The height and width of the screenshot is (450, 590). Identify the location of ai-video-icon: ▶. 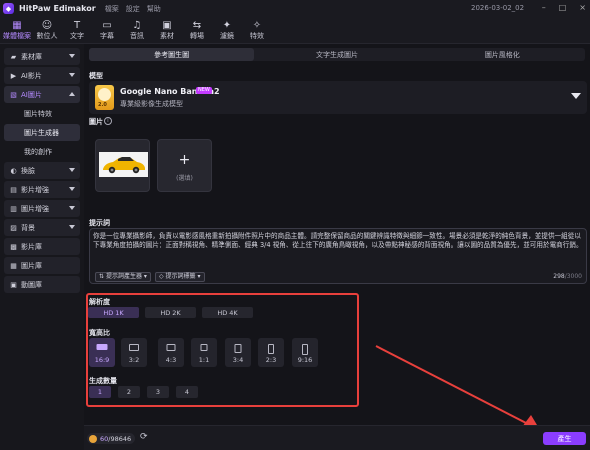
(13, 75).